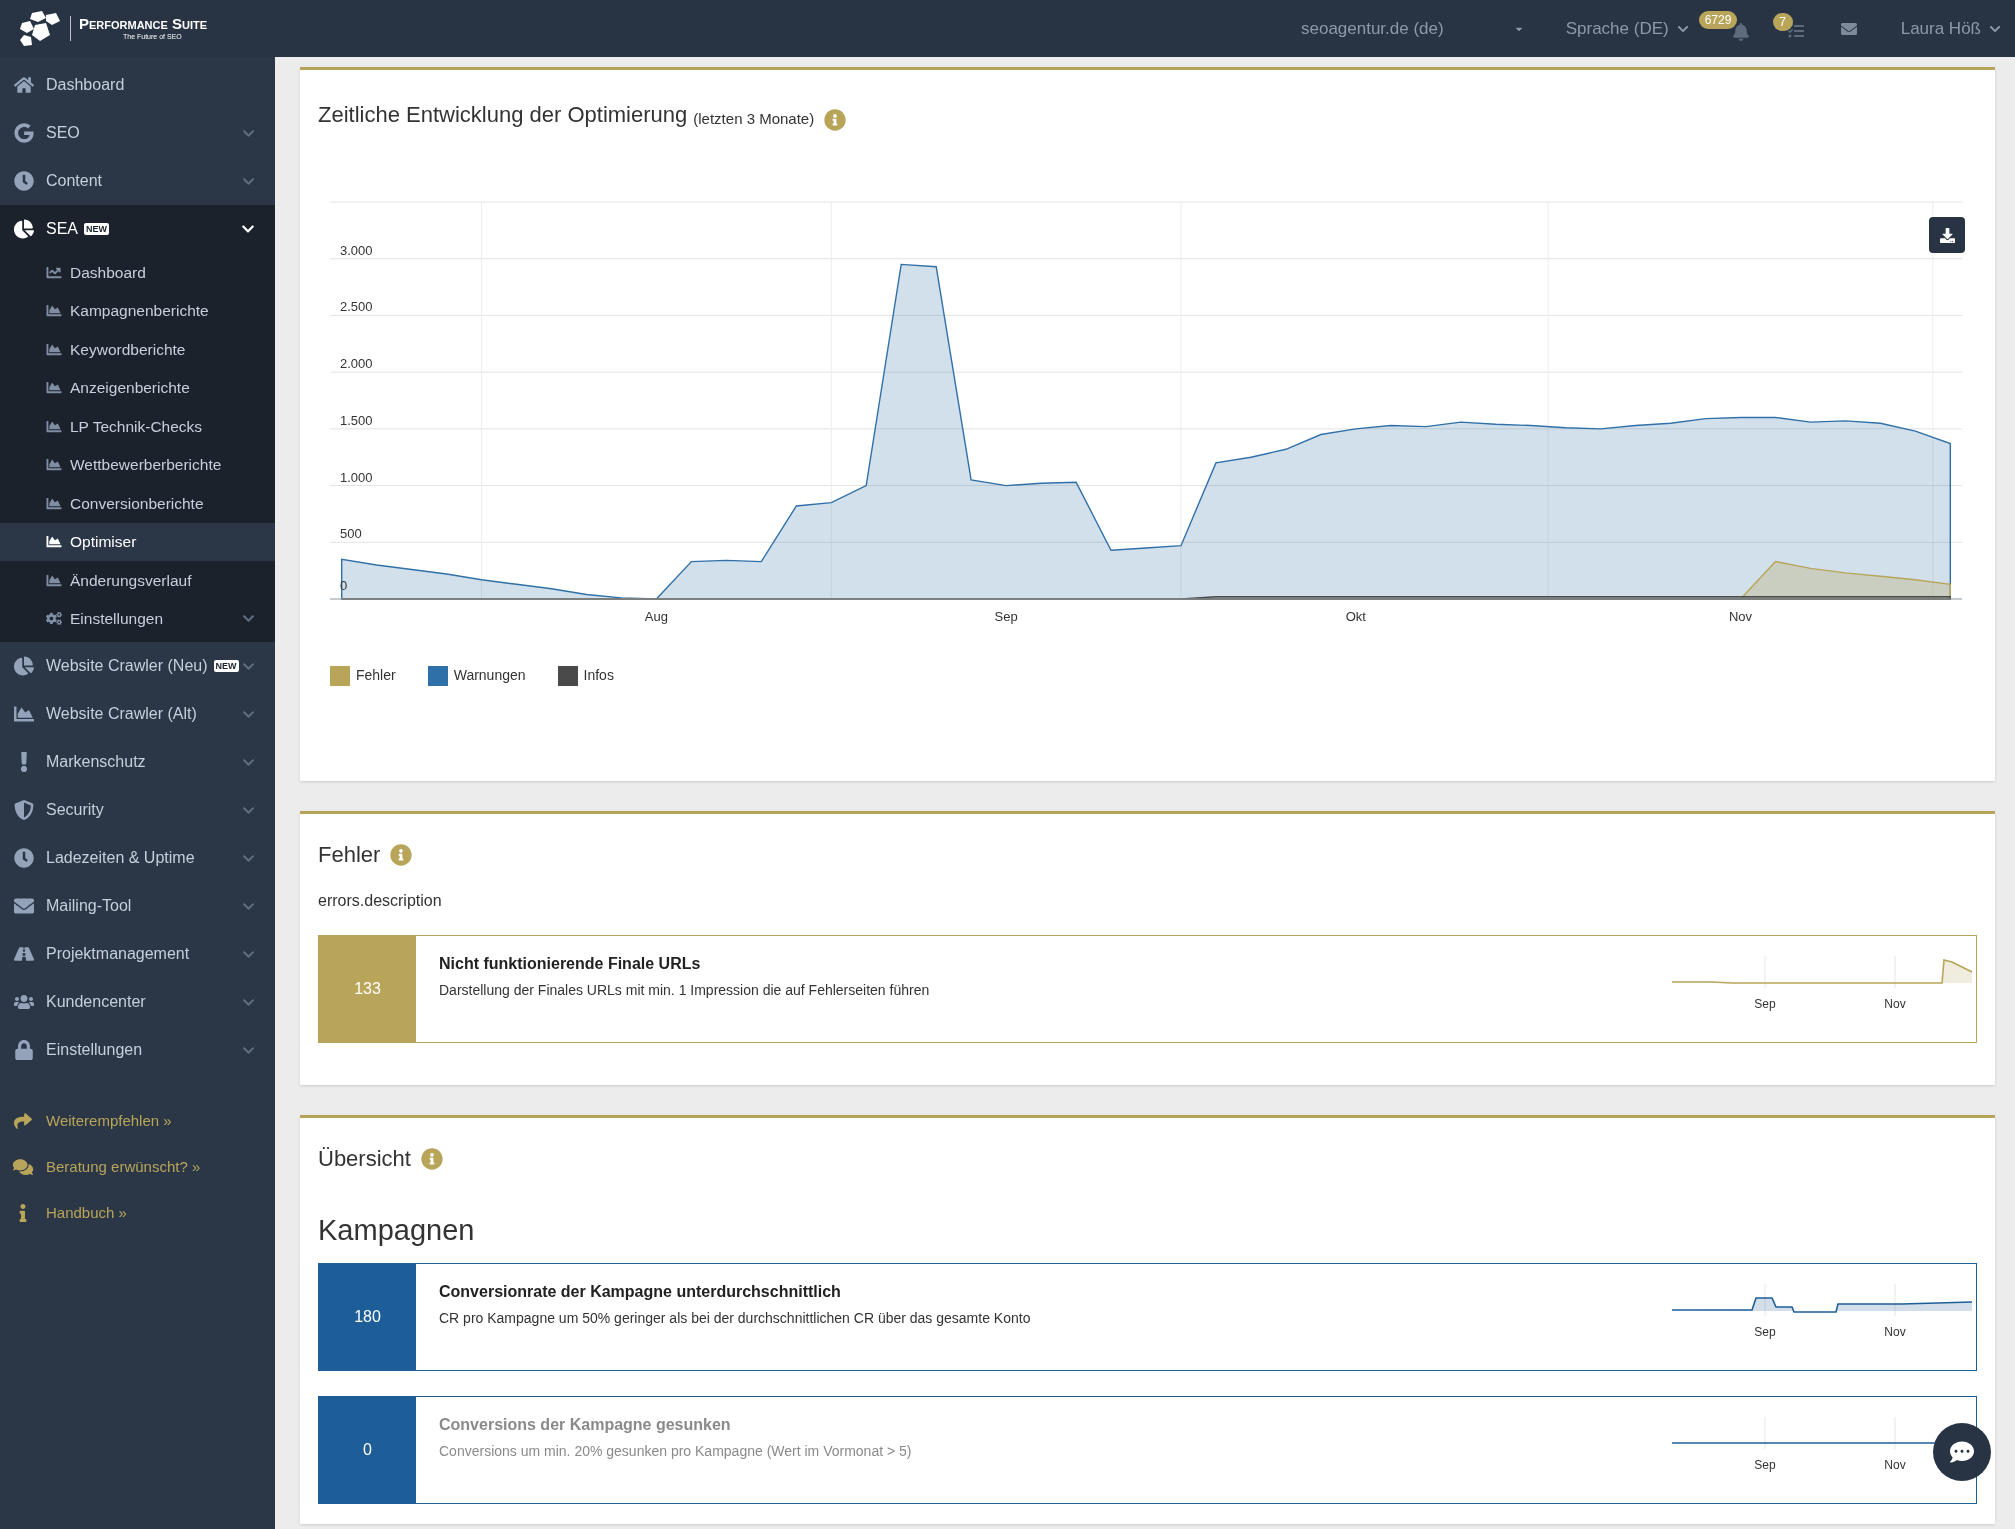  I want to click on sidebar-link: Handbuch », so click(137, 1213).